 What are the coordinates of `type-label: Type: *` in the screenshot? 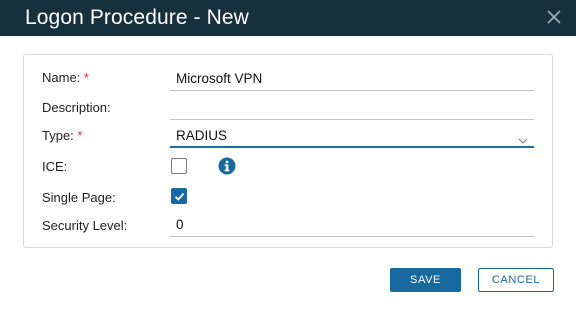 It's located at (62, 135).